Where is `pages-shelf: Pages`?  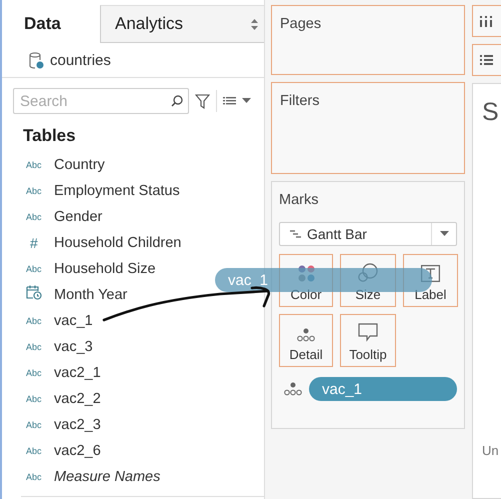 pages-shelf: Pages is located at coordinates (368, 40).